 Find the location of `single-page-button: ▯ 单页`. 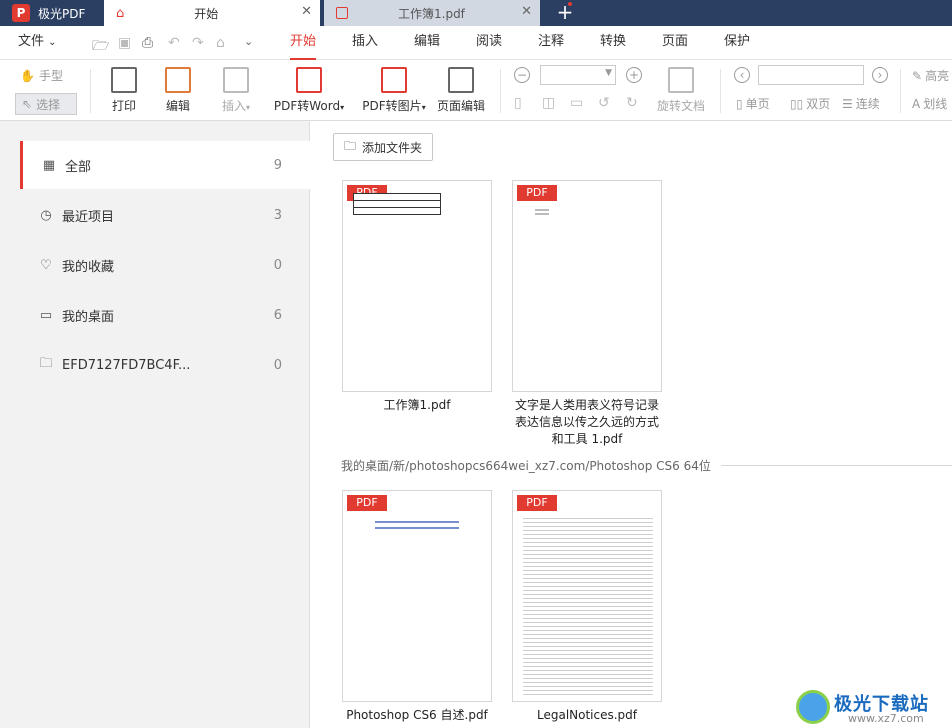

single-page-button: ▯ 单页 is located at coordinates (753, 103).